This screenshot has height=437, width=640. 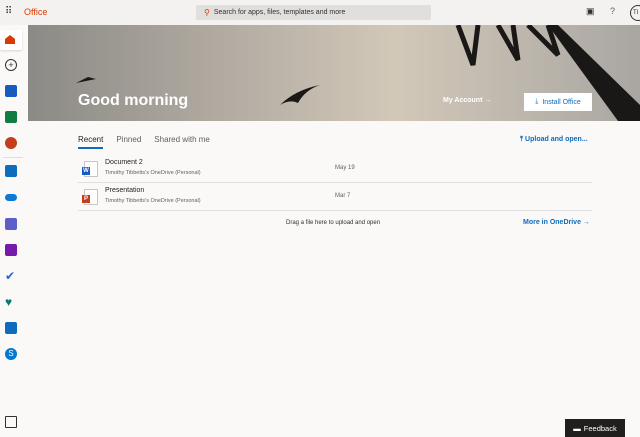 What do you see at coordinates (11, 171) in the screenshot?
I see `outlook-icon` at bounding box center [11, 171].